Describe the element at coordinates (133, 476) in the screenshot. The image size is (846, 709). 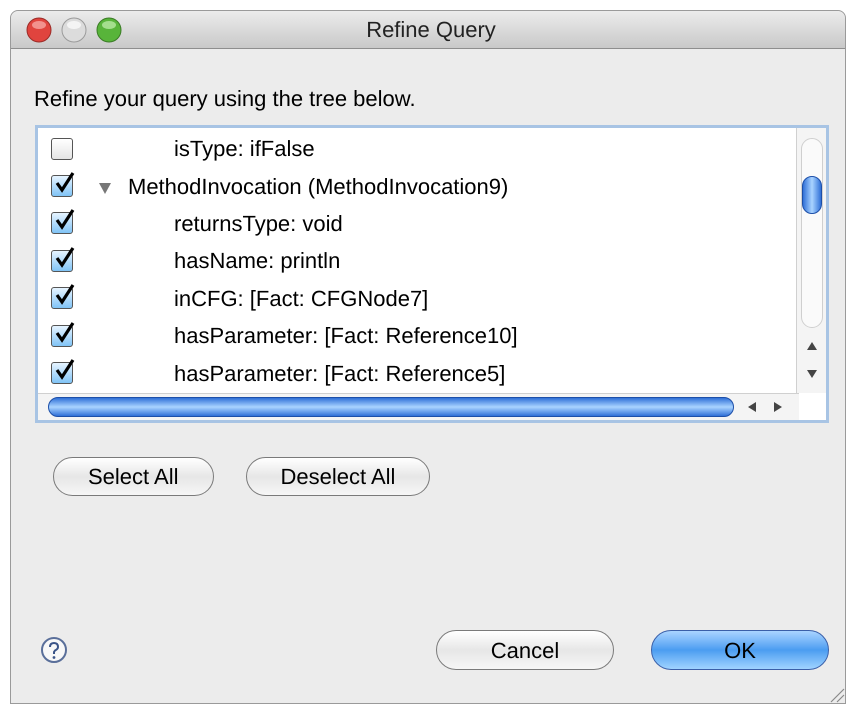
I see `select-button: Select All` at that location.